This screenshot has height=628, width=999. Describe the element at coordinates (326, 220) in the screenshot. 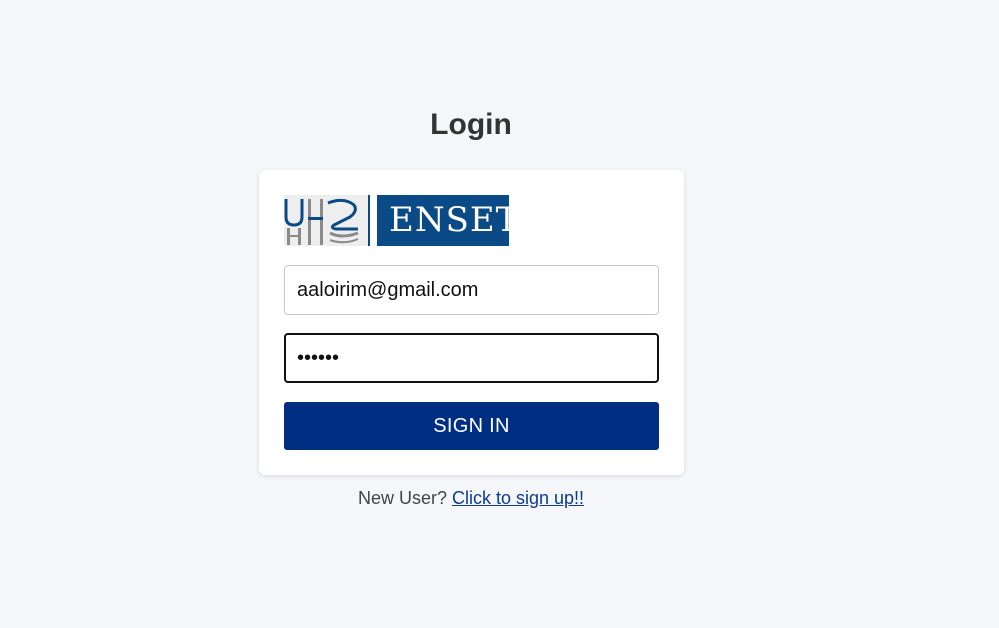

I see `university-emblem-icon` at that location.